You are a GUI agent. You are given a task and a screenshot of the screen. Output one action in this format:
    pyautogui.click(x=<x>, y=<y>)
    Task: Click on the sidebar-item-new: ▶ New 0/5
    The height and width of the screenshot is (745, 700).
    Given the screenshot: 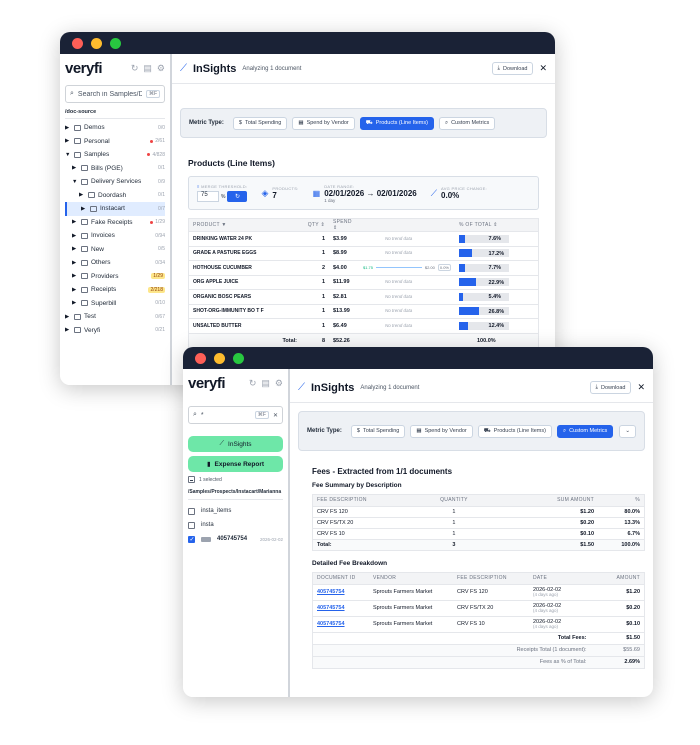 What is the action you would take?
    pyautogui.click(x=115, y=250)
    